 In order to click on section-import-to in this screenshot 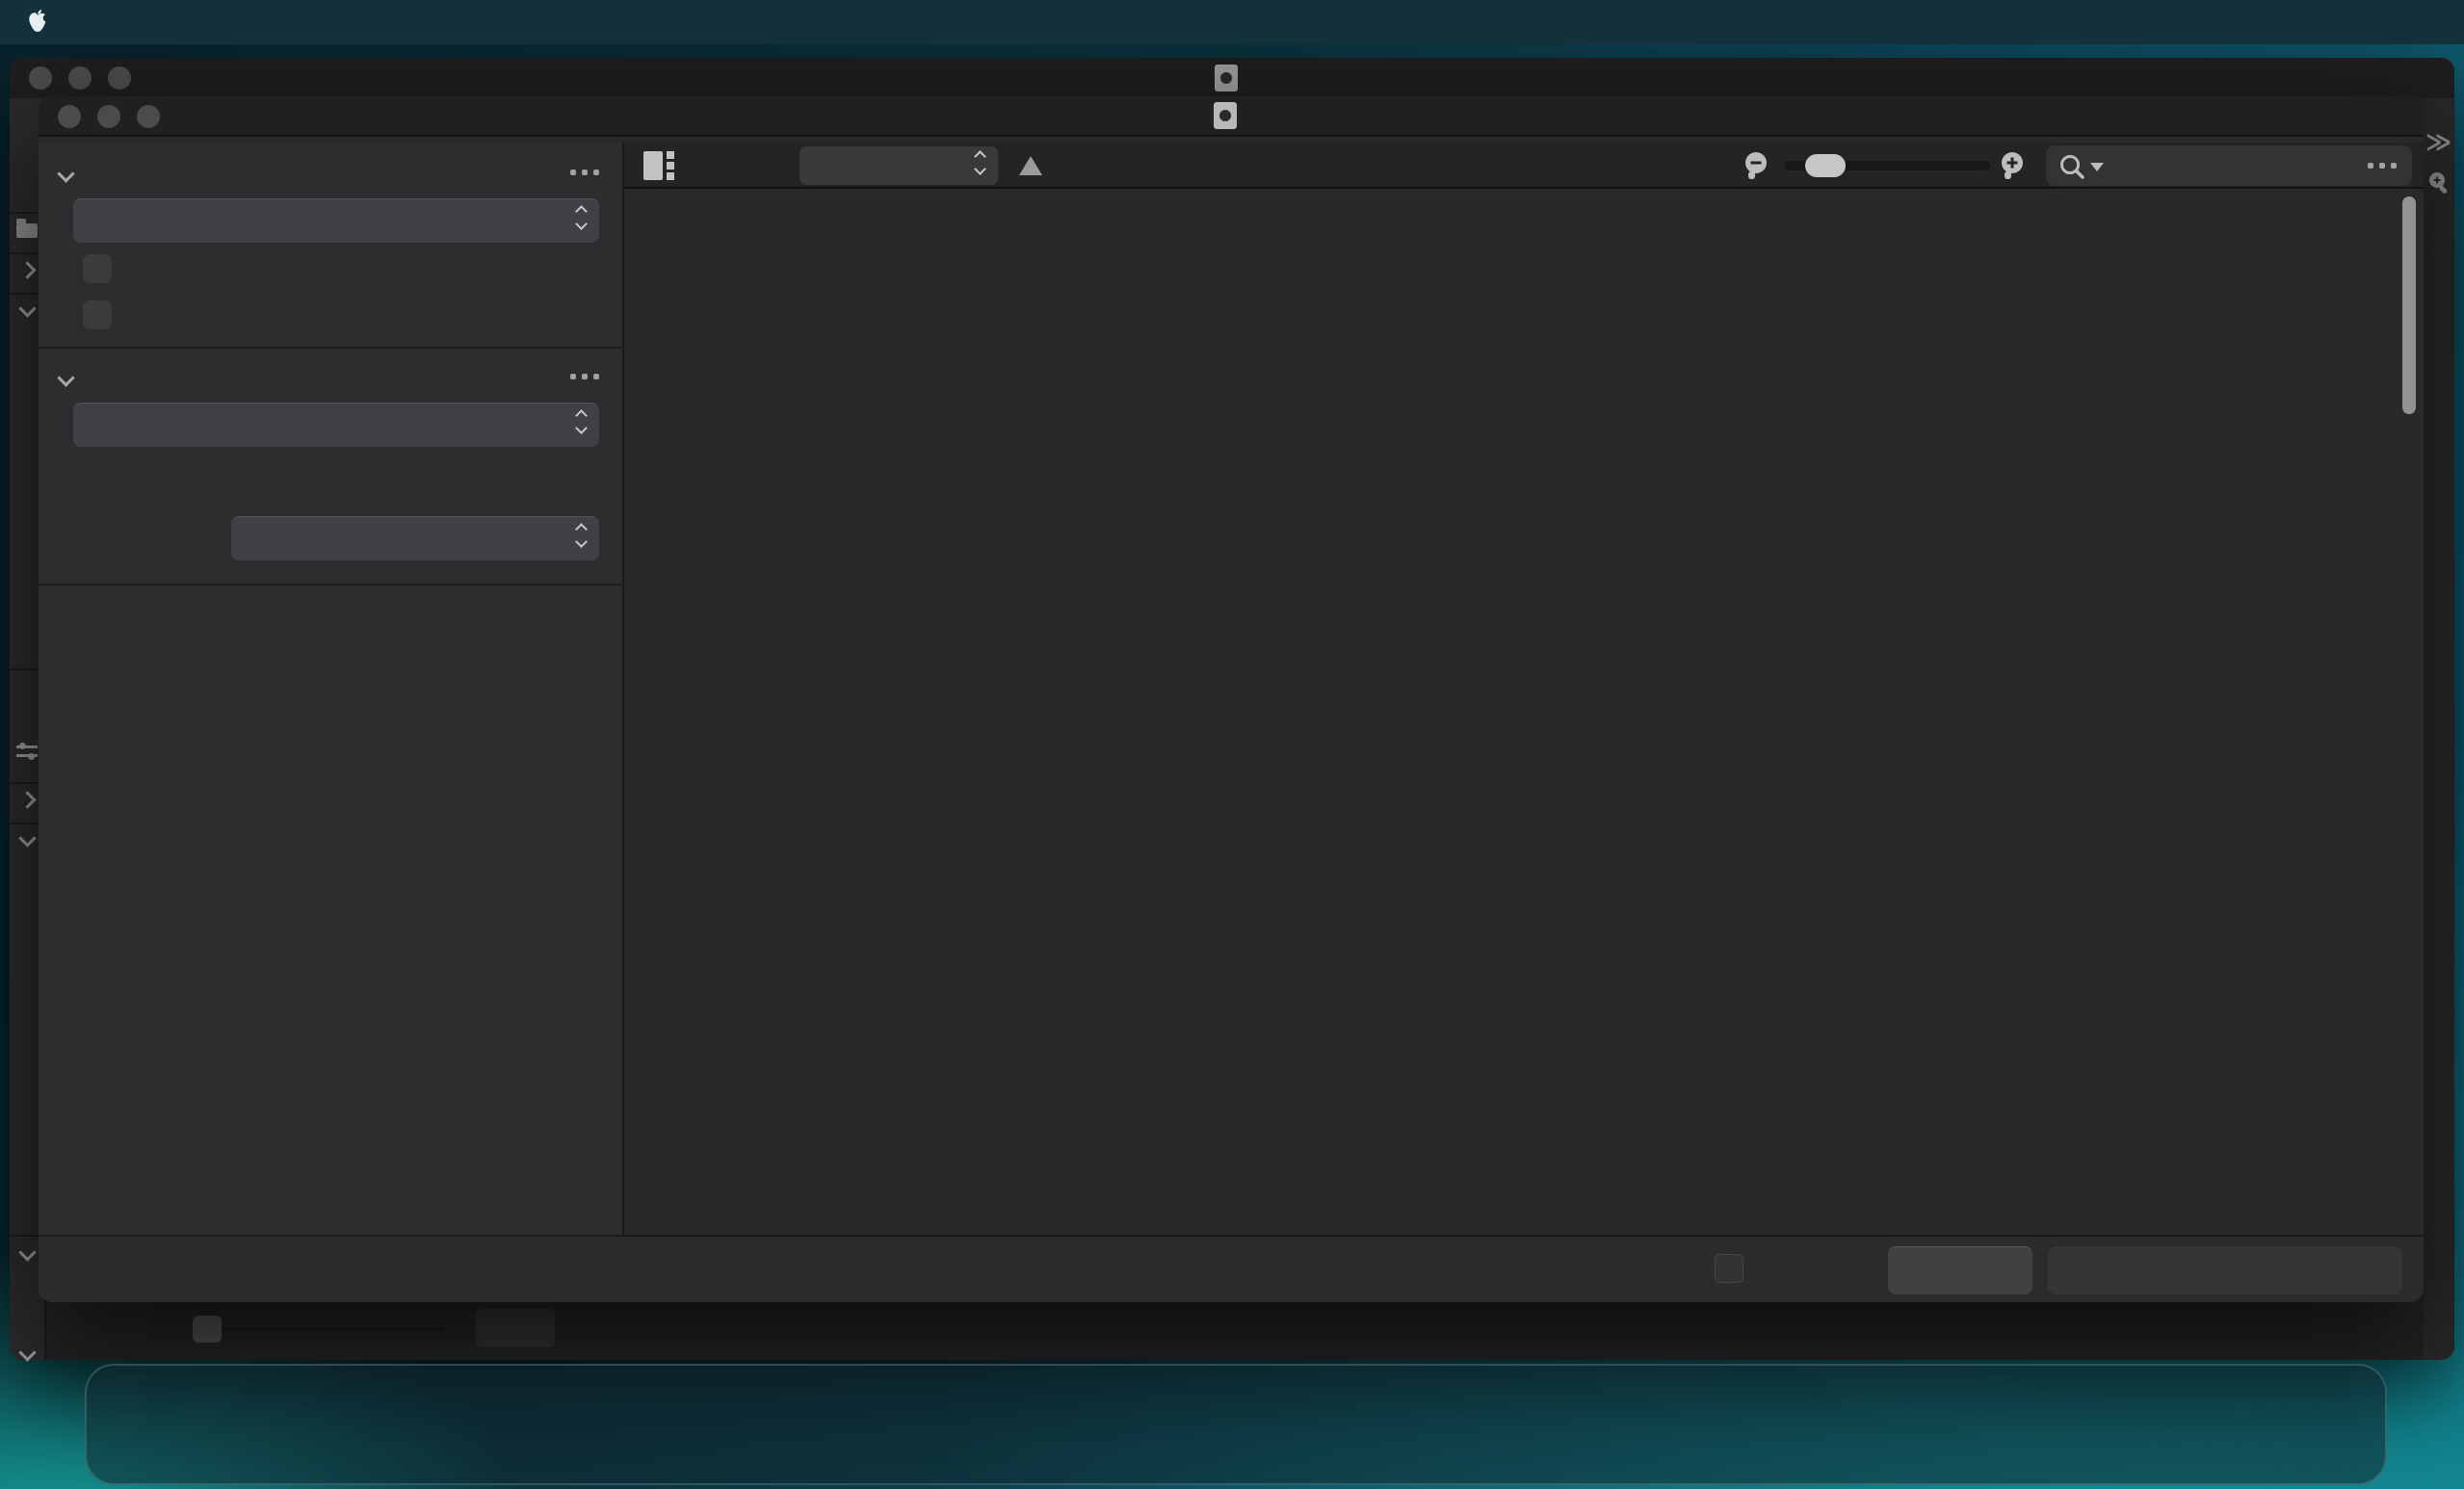, I will do `click(330, 379)`.